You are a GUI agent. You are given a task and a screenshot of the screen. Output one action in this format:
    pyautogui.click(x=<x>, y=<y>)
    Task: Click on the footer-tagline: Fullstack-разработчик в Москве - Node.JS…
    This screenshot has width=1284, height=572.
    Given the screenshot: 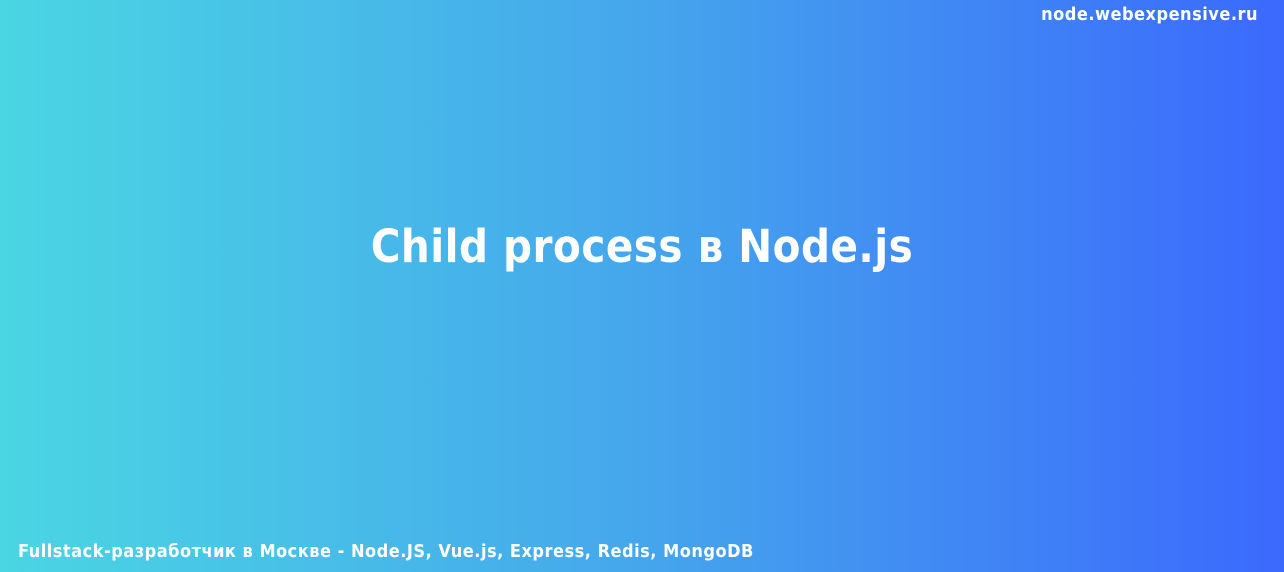 What is the action you would take?
    pyautogui.click(x=386, y=551)
    